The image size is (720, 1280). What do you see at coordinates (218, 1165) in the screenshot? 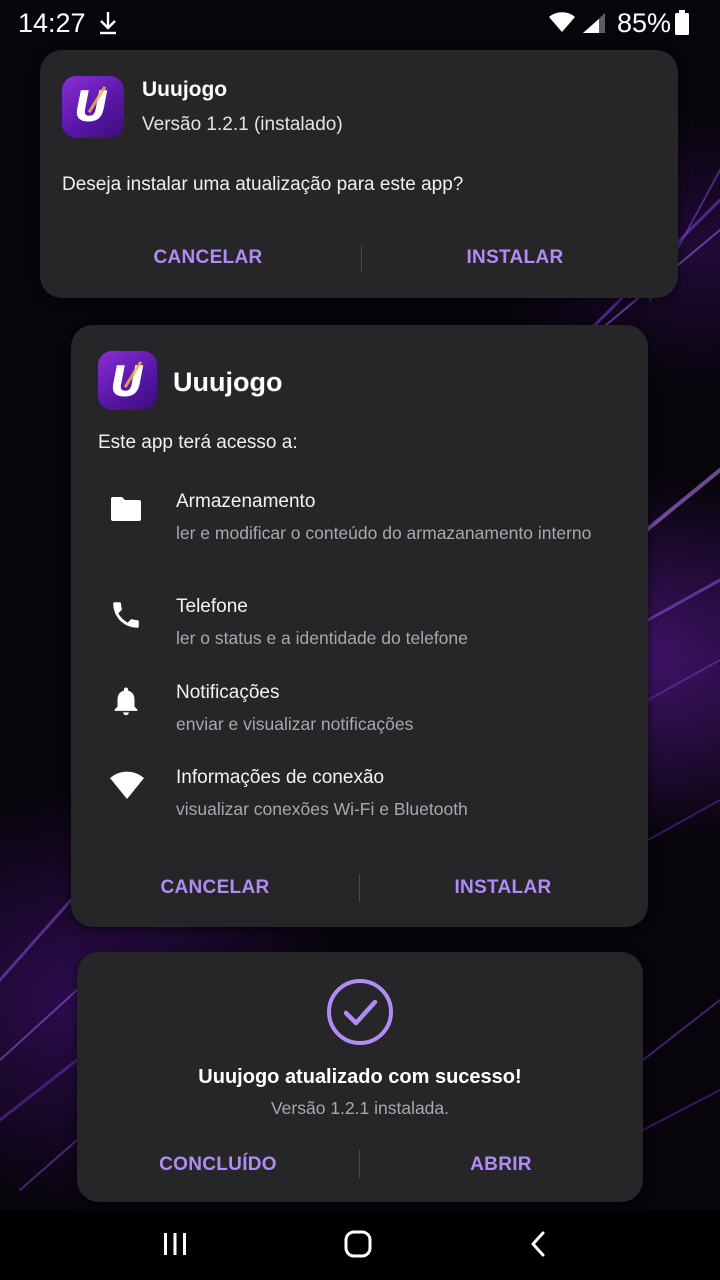
I see `done-button: CONCLUÍDO` at bounding box center [218, 1165].